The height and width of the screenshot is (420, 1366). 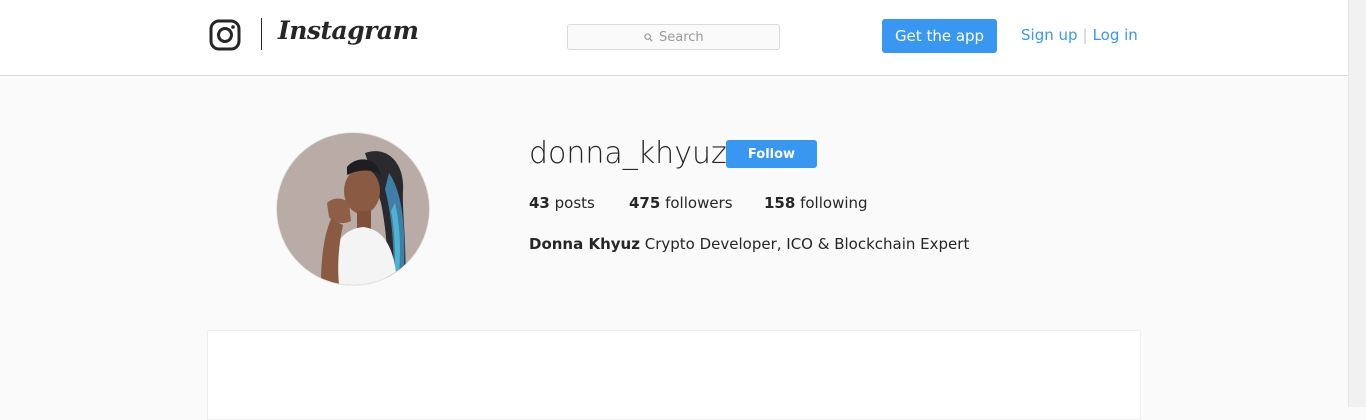 I want to click on followers-label: followers, so click(x=699, y=203).